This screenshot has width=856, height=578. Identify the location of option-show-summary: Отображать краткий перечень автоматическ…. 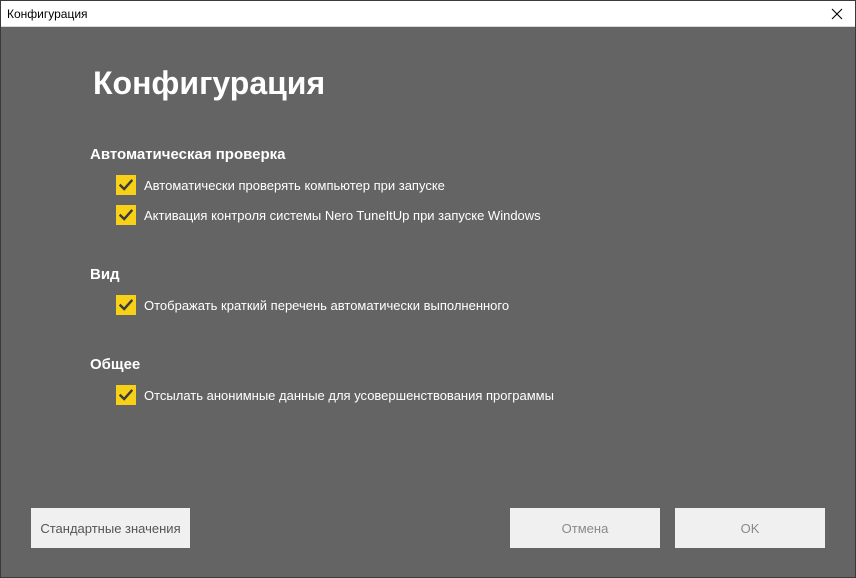
(312, 305).